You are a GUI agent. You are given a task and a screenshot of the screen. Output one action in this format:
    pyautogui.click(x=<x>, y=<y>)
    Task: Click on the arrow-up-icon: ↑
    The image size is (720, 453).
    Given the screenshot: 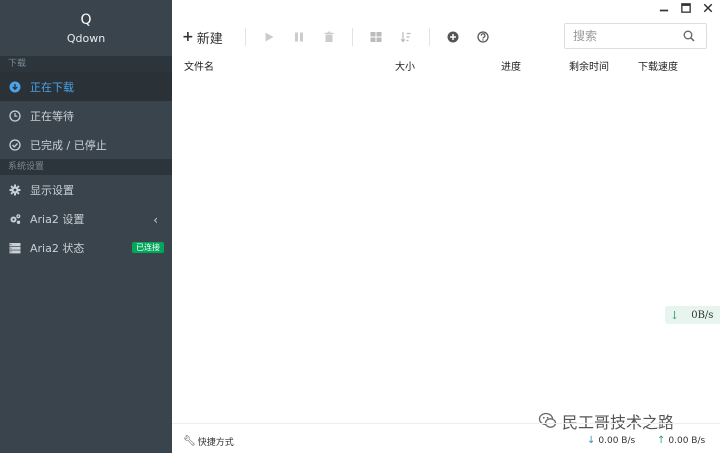 What is the action you would take?
    pyautogui.click(x=661, y=440)
    